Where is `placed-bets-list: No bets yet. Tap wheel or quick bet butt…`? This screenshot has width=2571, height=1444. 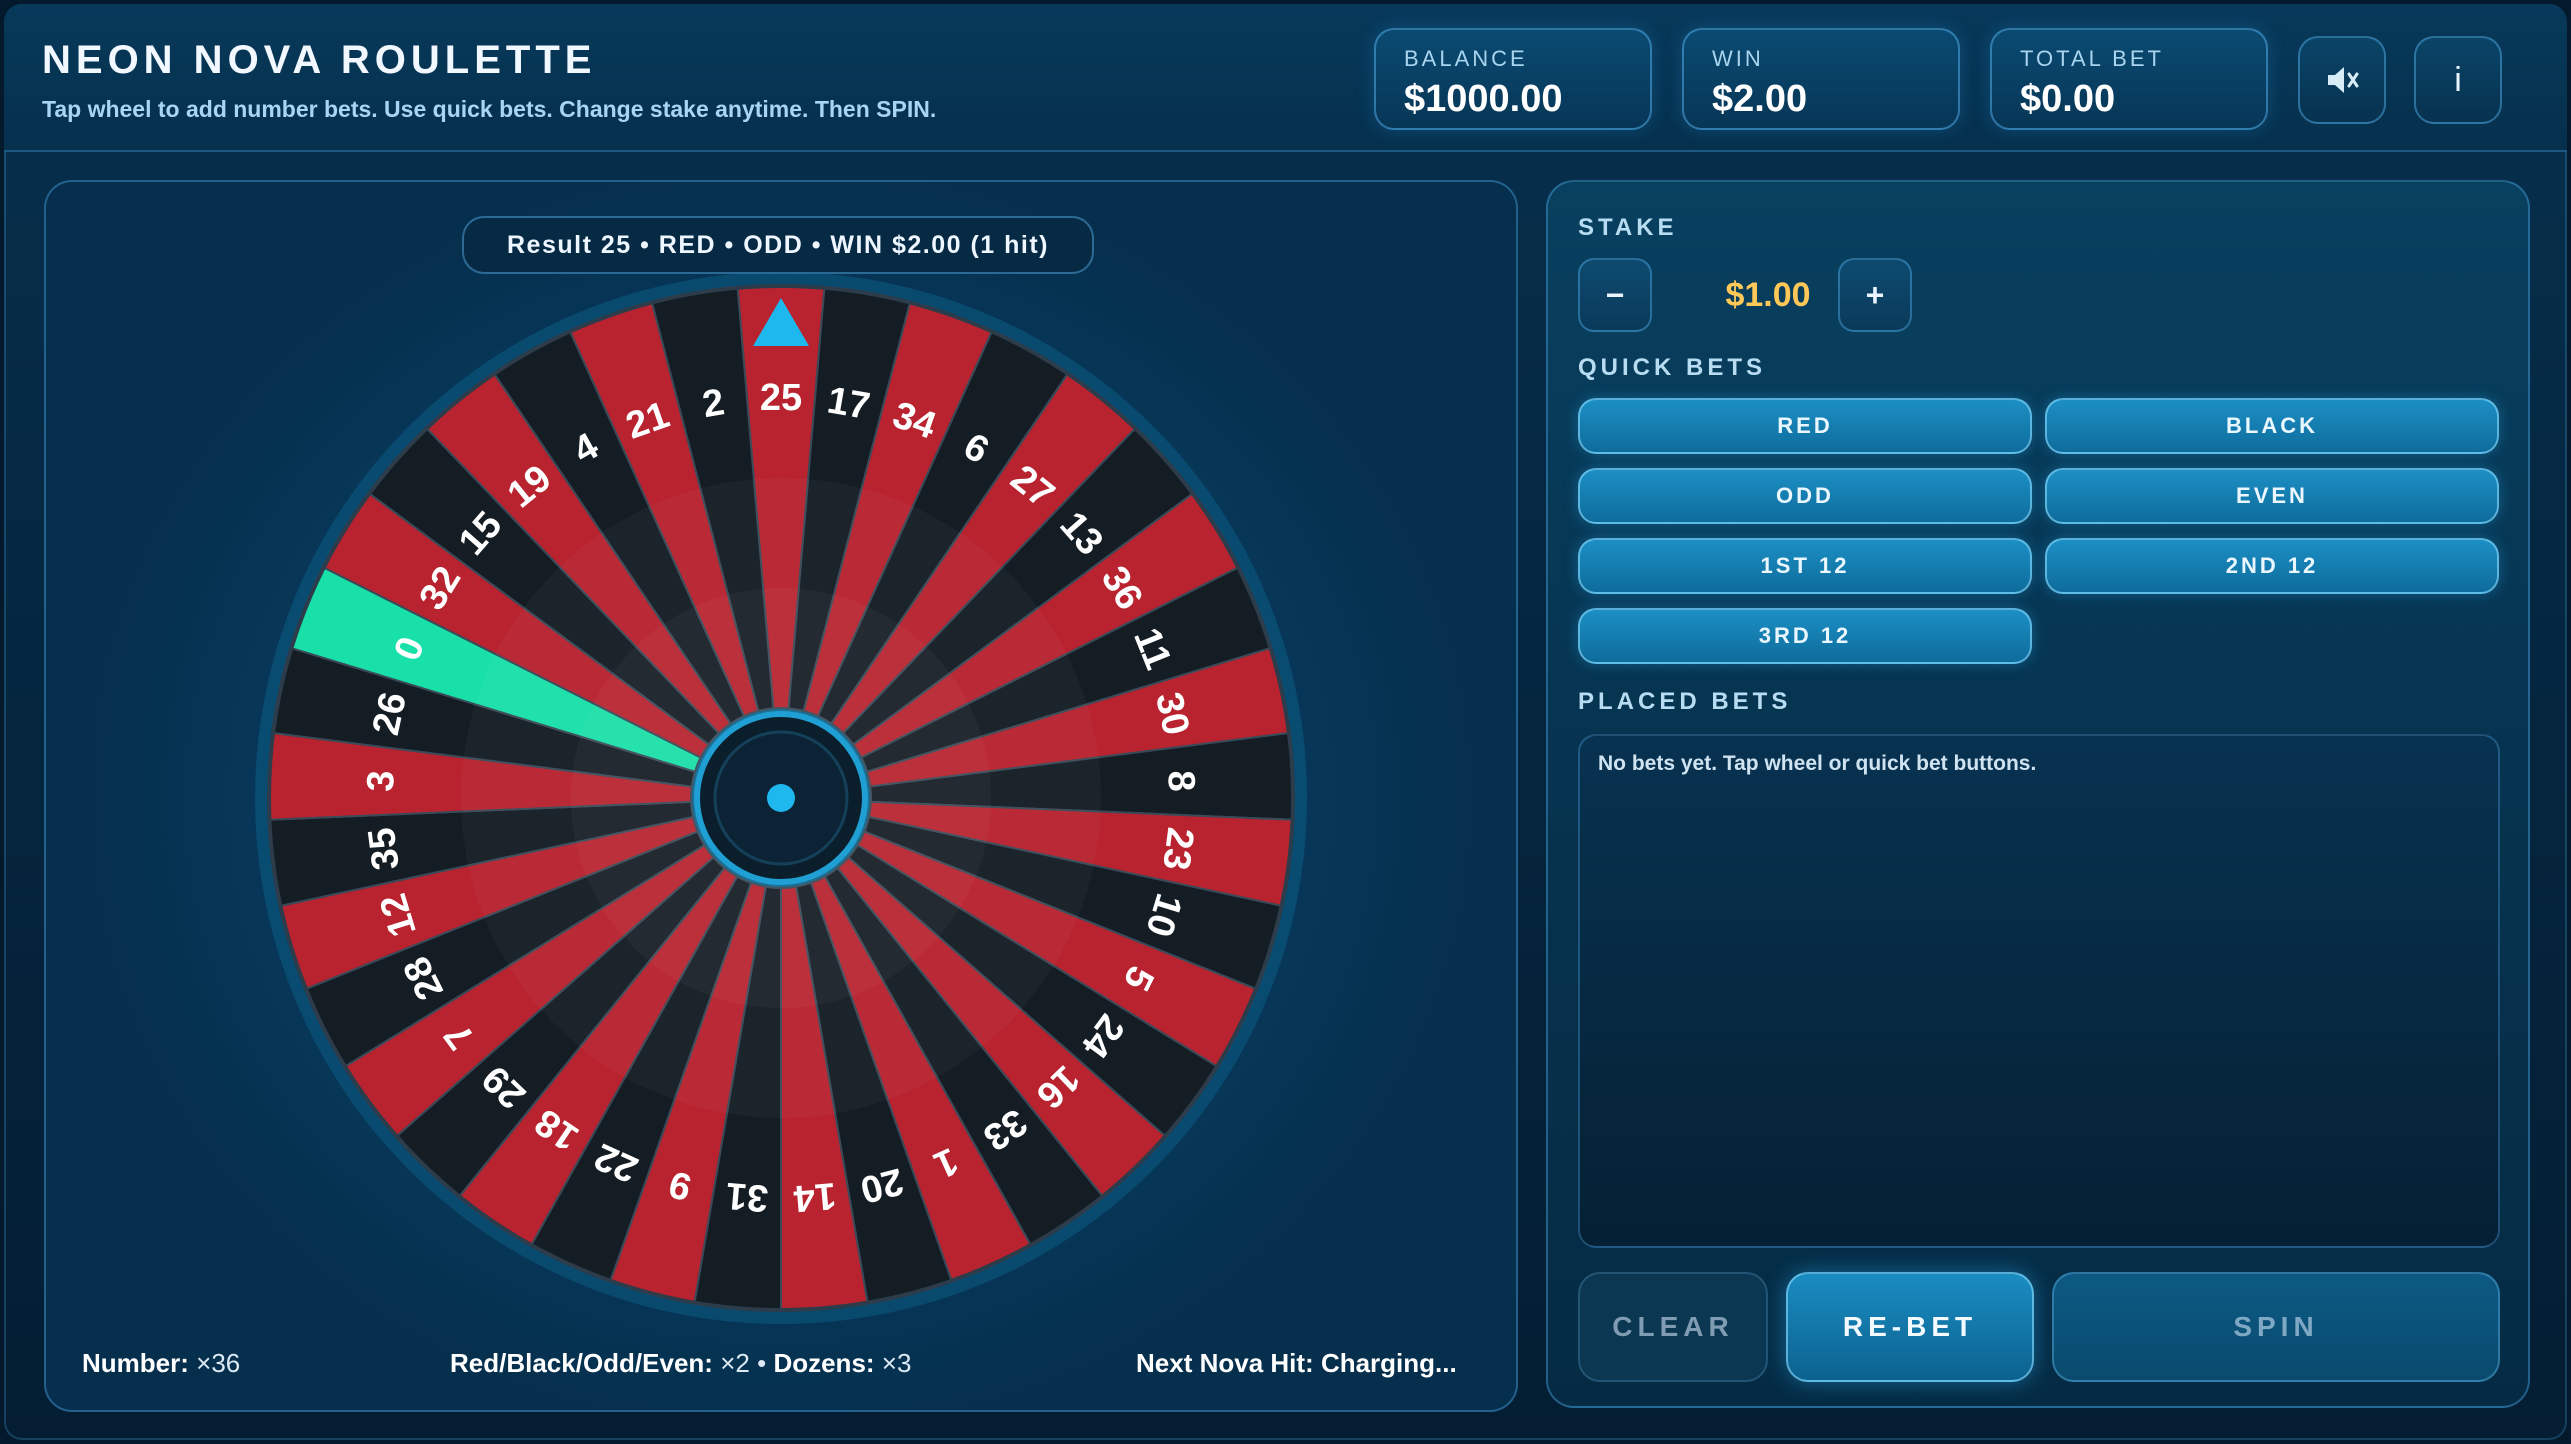 placed-bets-list: No bets yet. Tap wheel or quick bet butt… is located at coordinates (2039, 991).